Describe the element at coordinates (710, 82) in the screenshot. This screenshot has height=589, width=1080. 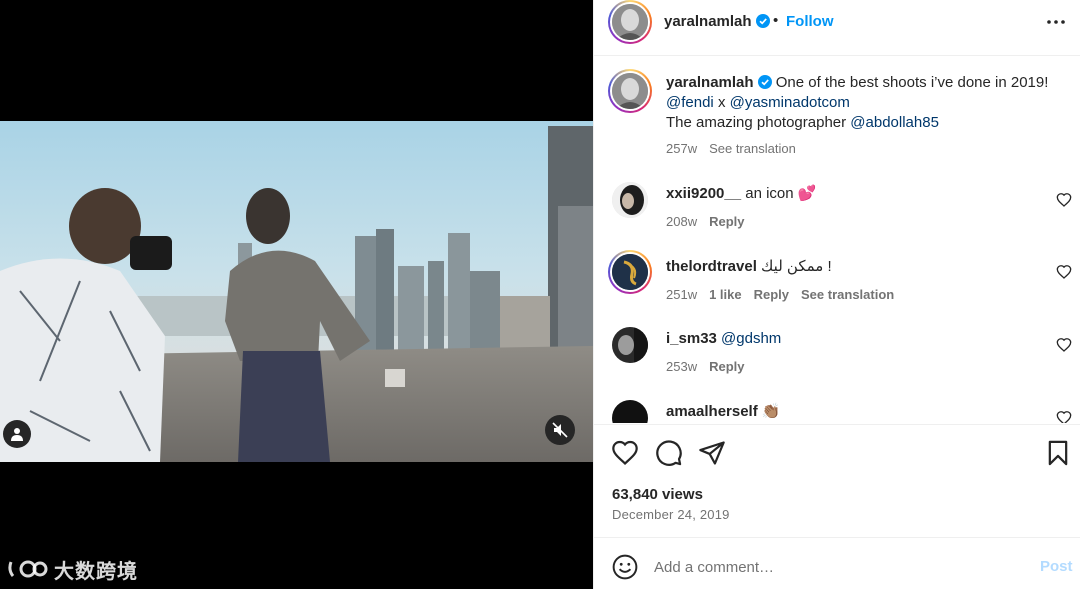
I see `caption-username: yaralnamlah` at that location.